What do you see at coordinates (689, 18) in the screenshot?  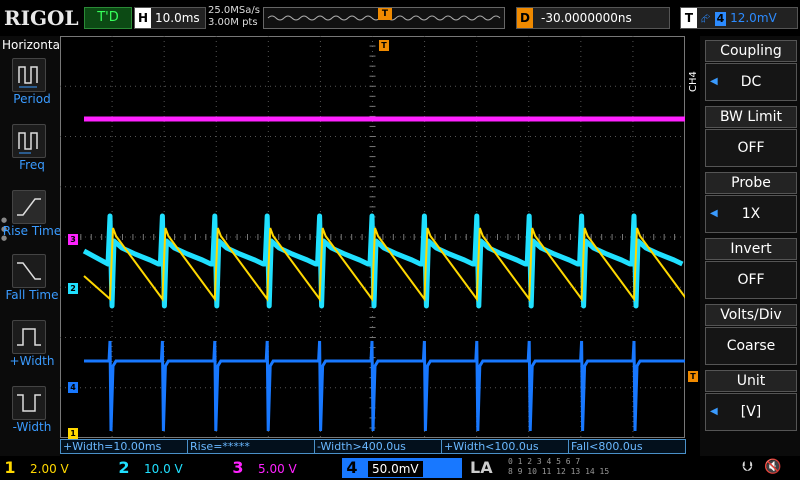 I see `trigger-key-label: T` at bounding box center [689, 18].